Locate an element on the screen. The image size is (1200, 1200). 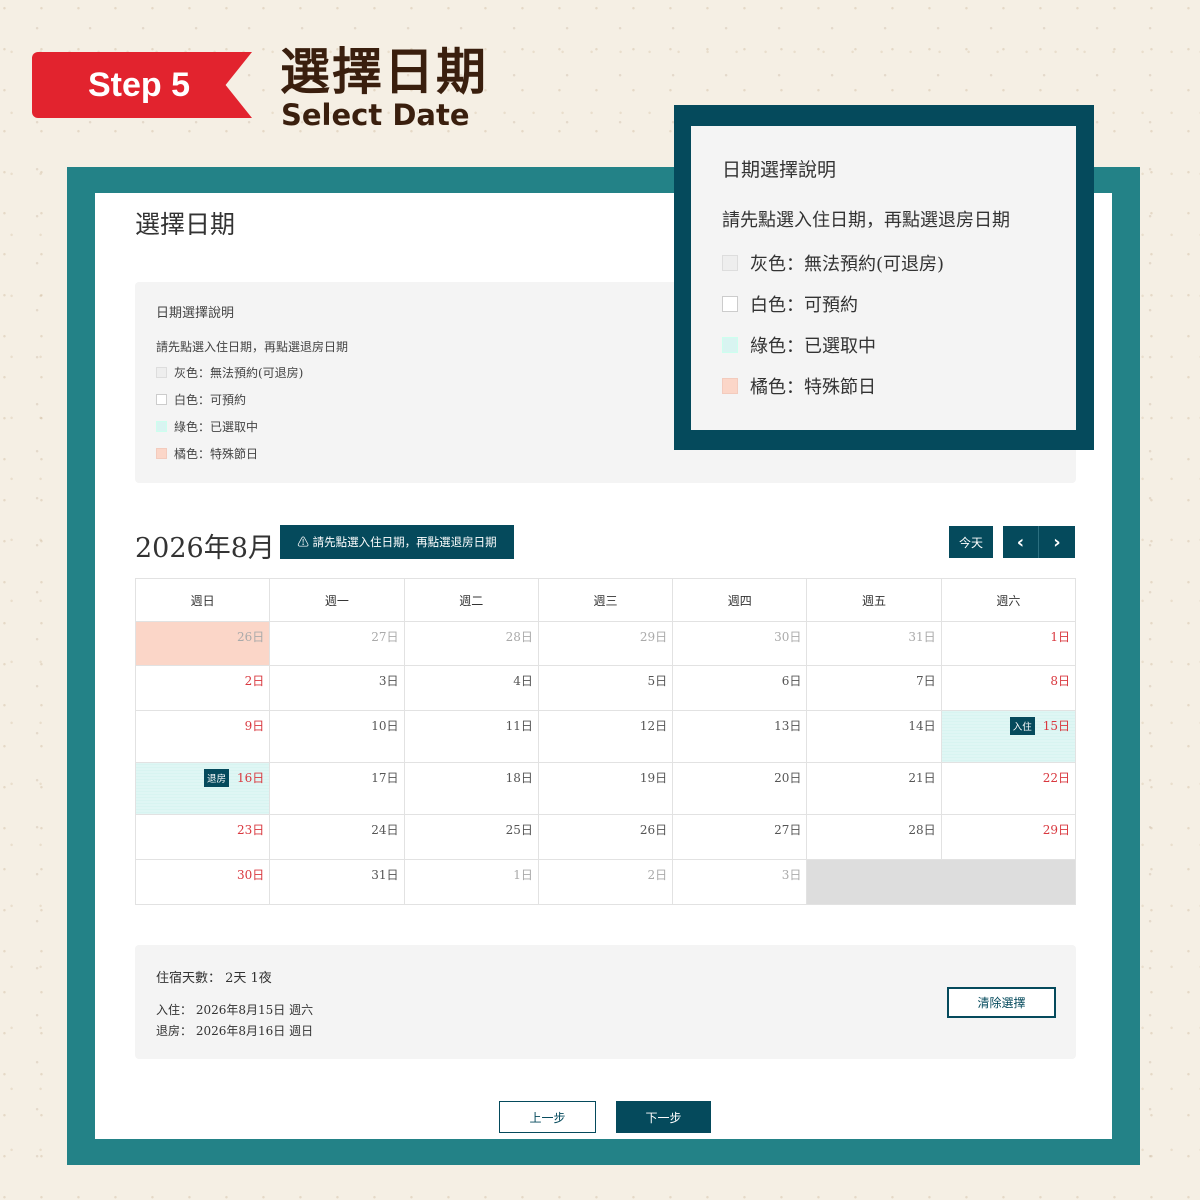
legend-item-gray: 灰色：無法預約(可退房) is located at coordinates (229, 372).